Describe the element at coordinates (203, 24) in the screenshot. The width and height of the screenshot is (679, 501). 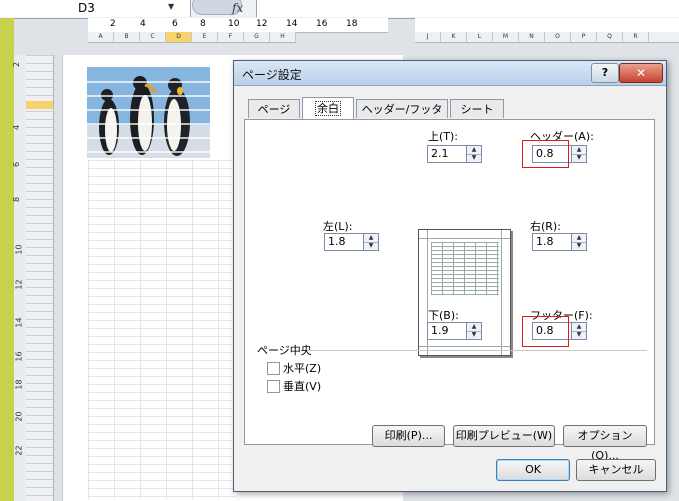
I see `ruler-number: 8` at that location.